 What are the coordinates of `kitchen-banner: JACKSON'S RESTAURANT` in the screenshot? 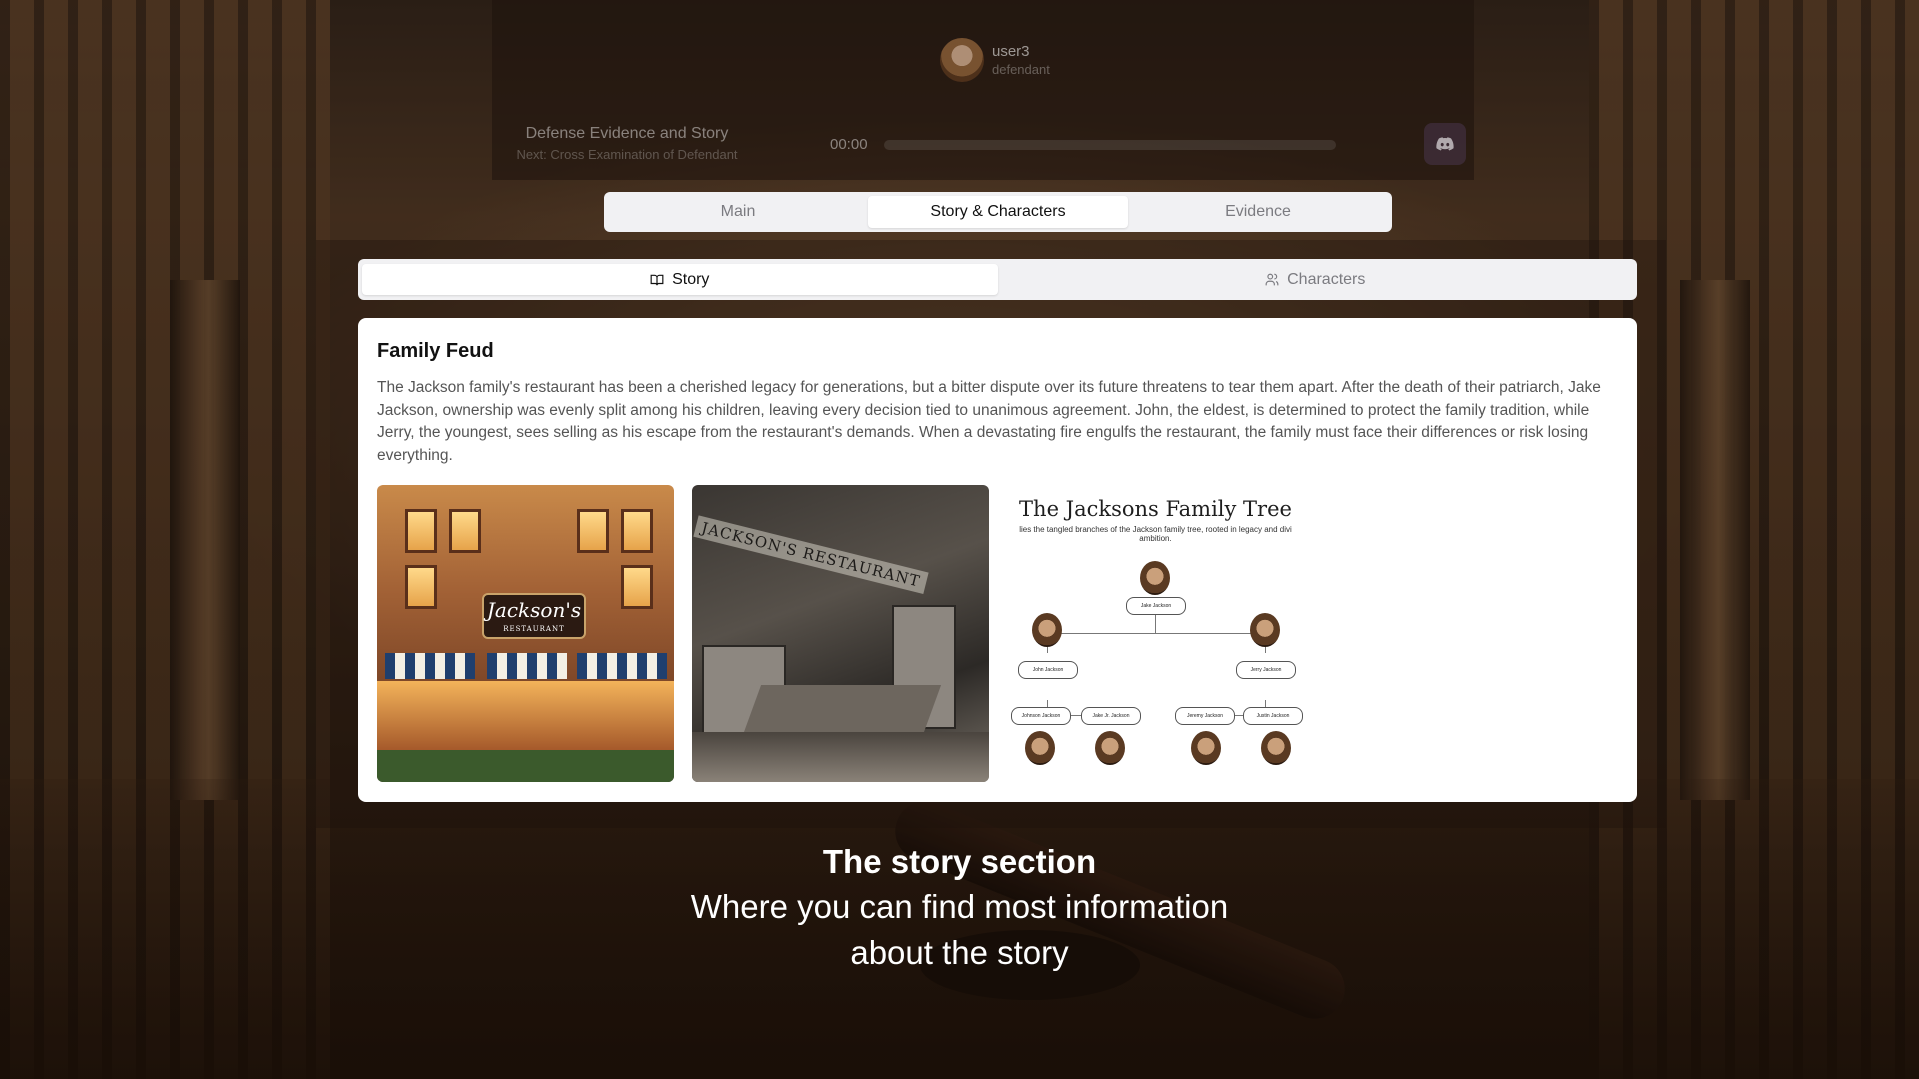 It's located at (811, 554).